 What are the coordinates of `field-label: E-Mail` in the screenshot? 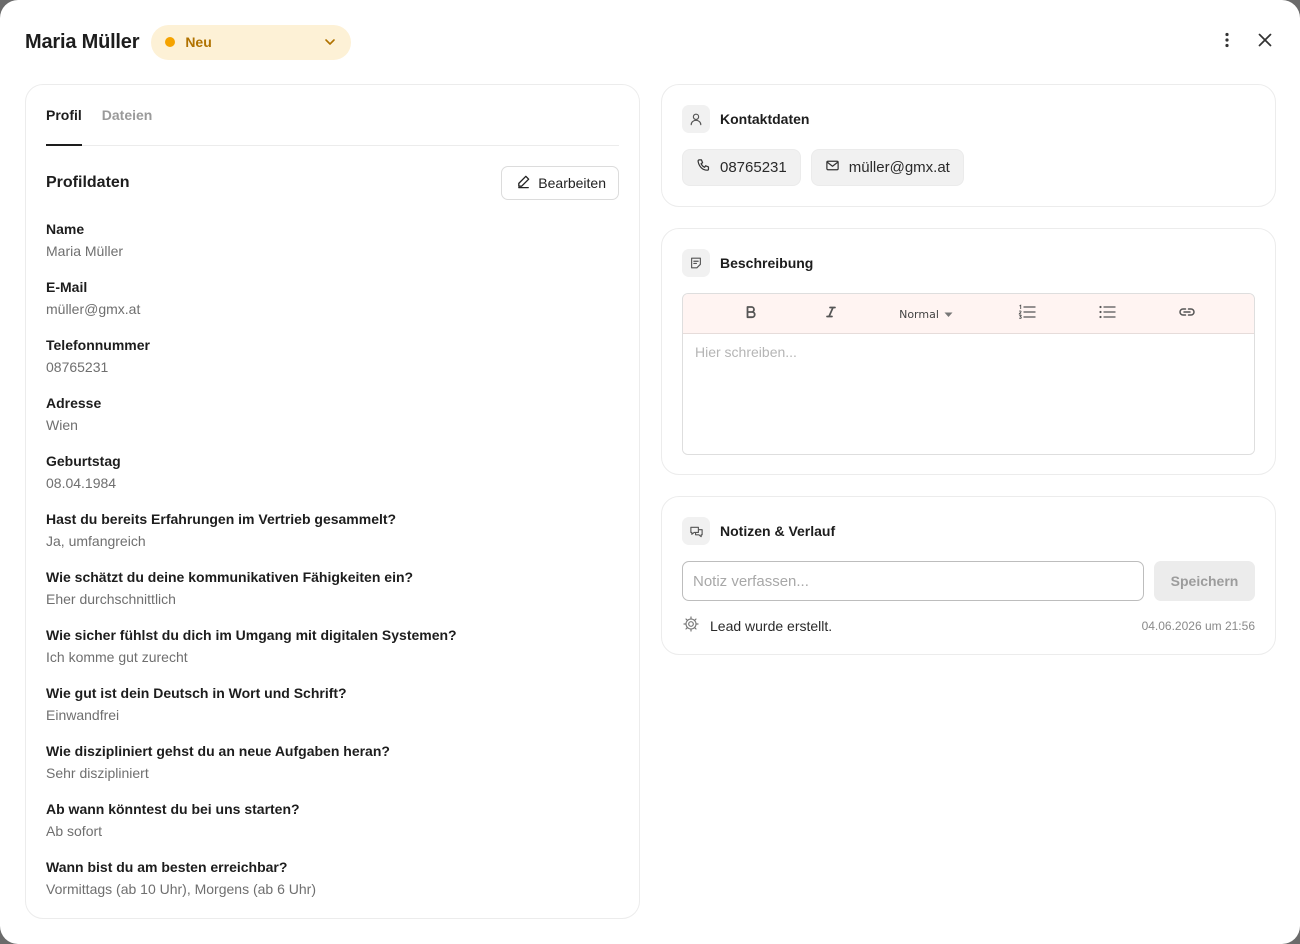 It's located at (67, 287).